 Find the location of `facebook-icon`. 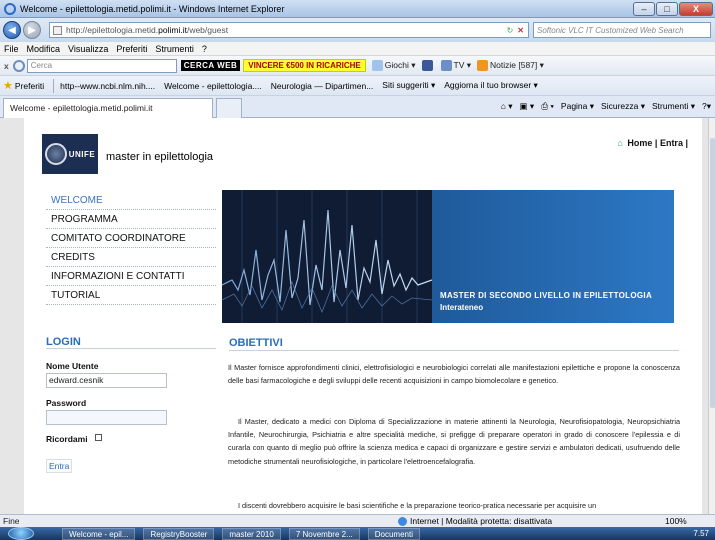

facebook-icon is located at coordinates (427, 66).